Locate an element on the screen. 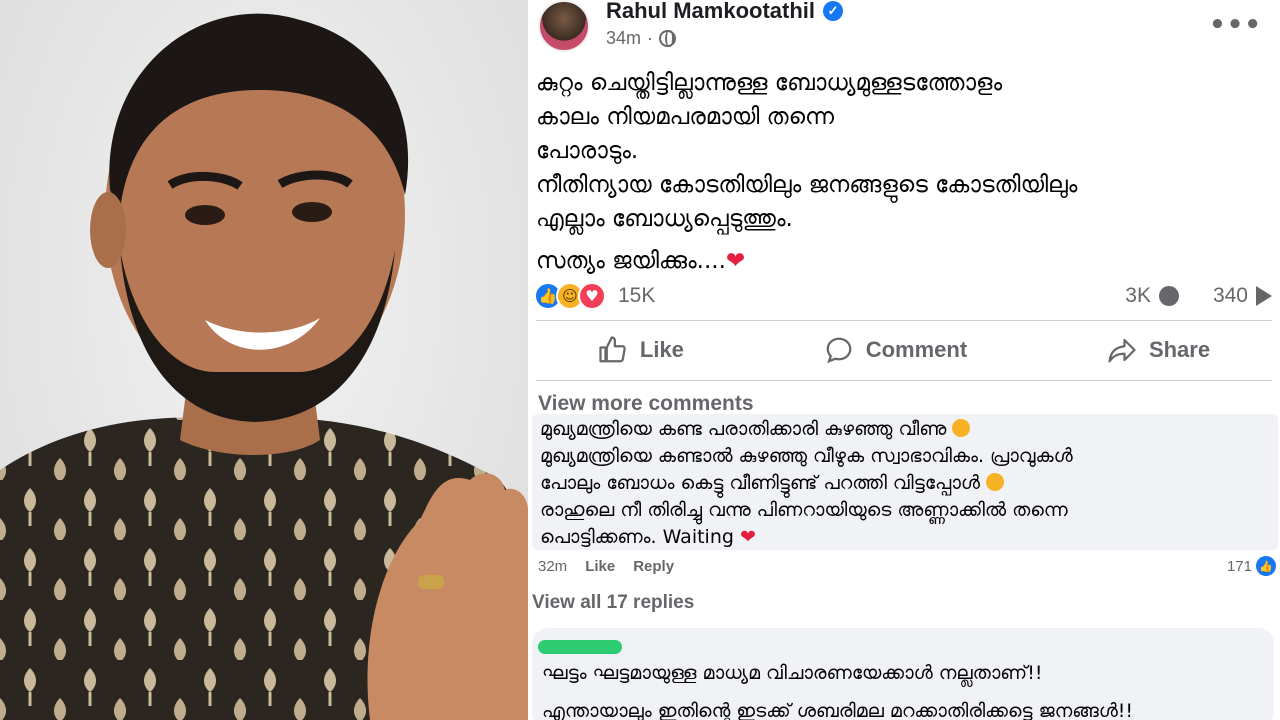  share-arrow-icon is located at coordinates (1264, 296).